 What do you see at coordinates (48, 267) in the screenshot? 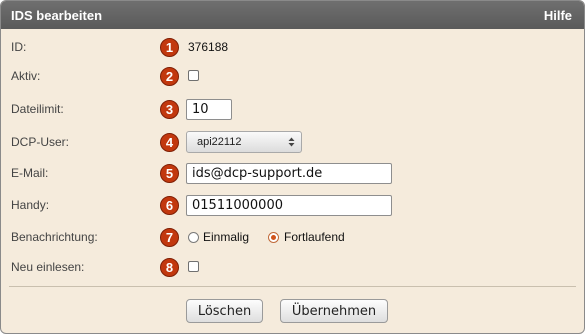
I see `neu-einlesen-label: Neu einlesen:` at bounding box center [48, 267].